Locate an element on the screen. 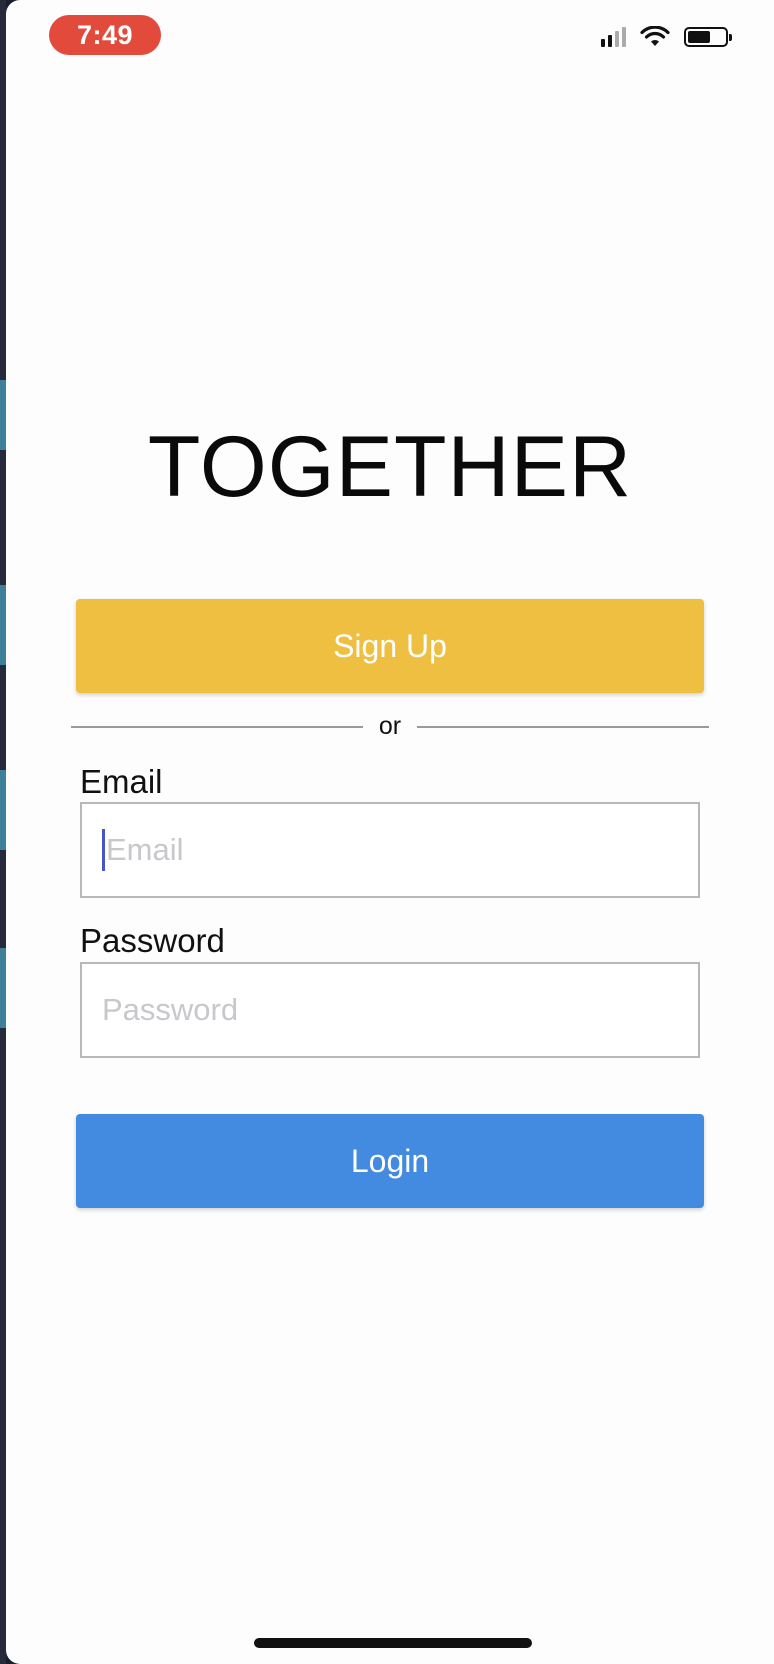 The height and width of the screenshot is (1664, 774). status-icons is located at coordinates (666, 37).